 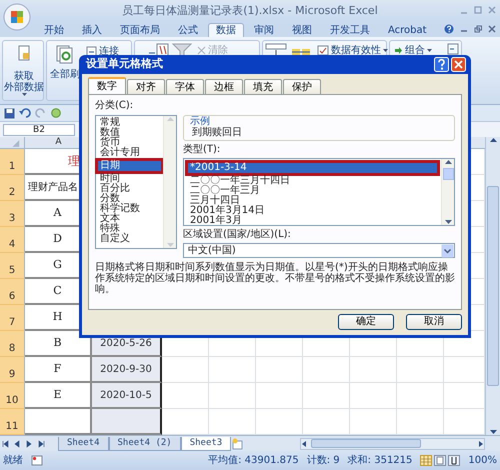 What do you see at coordinates (350, 30) in the screenshot?
I see `ribbon-tab: 开发工具` at bounding box center [350, 30].